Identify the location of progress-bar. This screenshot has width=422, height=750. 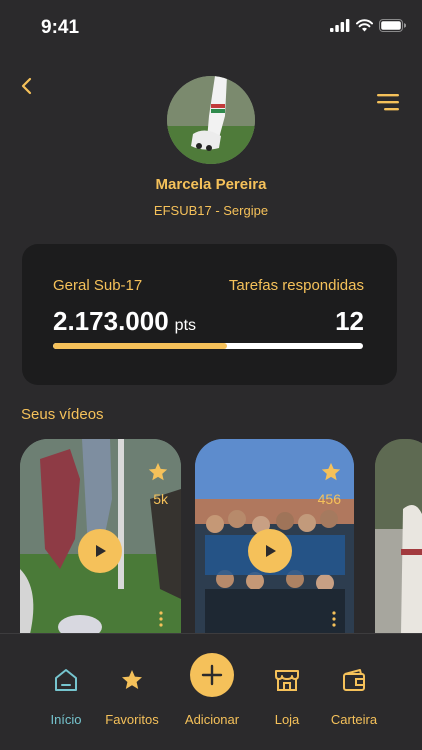
(208, 346).